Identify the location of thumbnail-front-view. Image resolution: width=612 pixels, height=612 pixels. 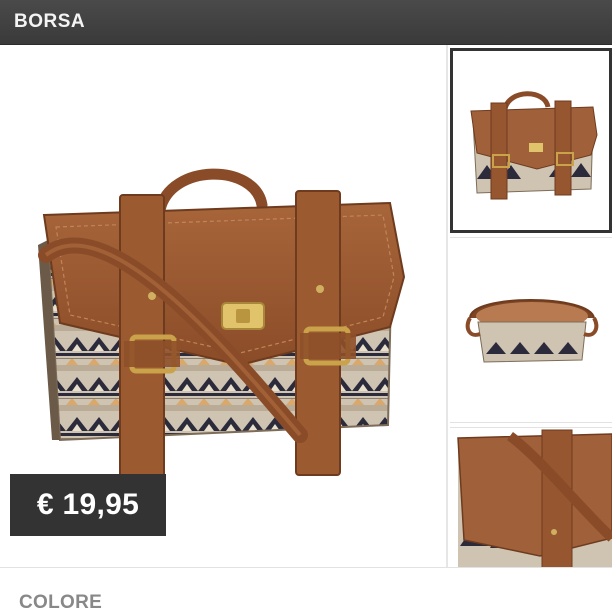
(531, 140).